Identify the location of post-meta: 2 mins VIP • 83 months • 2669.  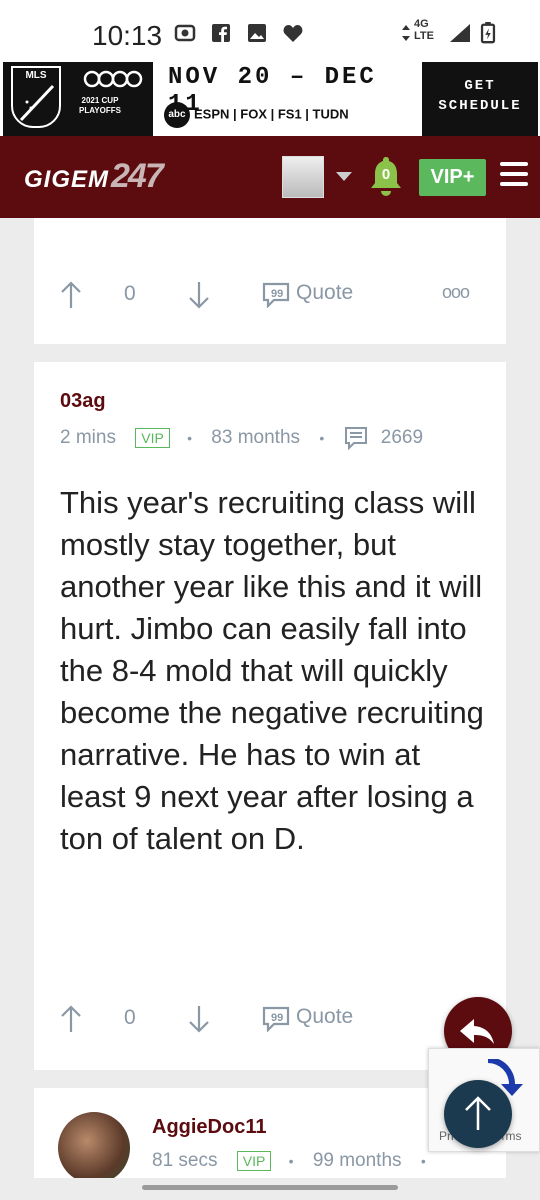
(242, 439).